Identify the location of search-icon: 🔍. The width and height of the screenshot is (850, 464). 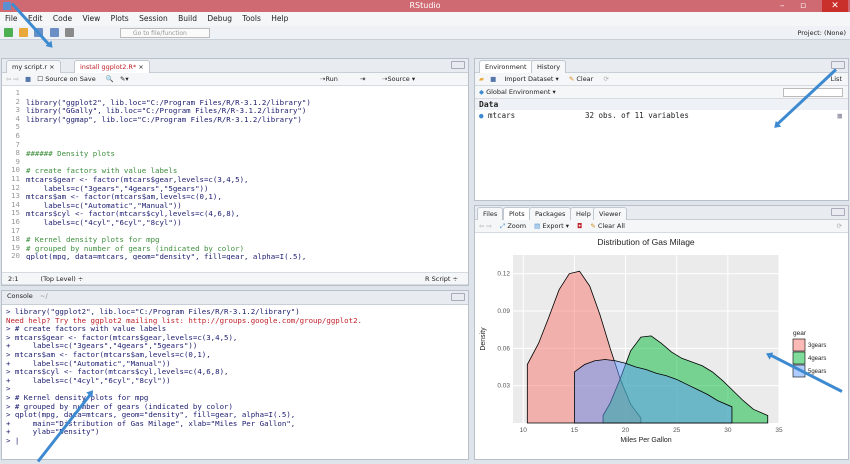
(110, 79).